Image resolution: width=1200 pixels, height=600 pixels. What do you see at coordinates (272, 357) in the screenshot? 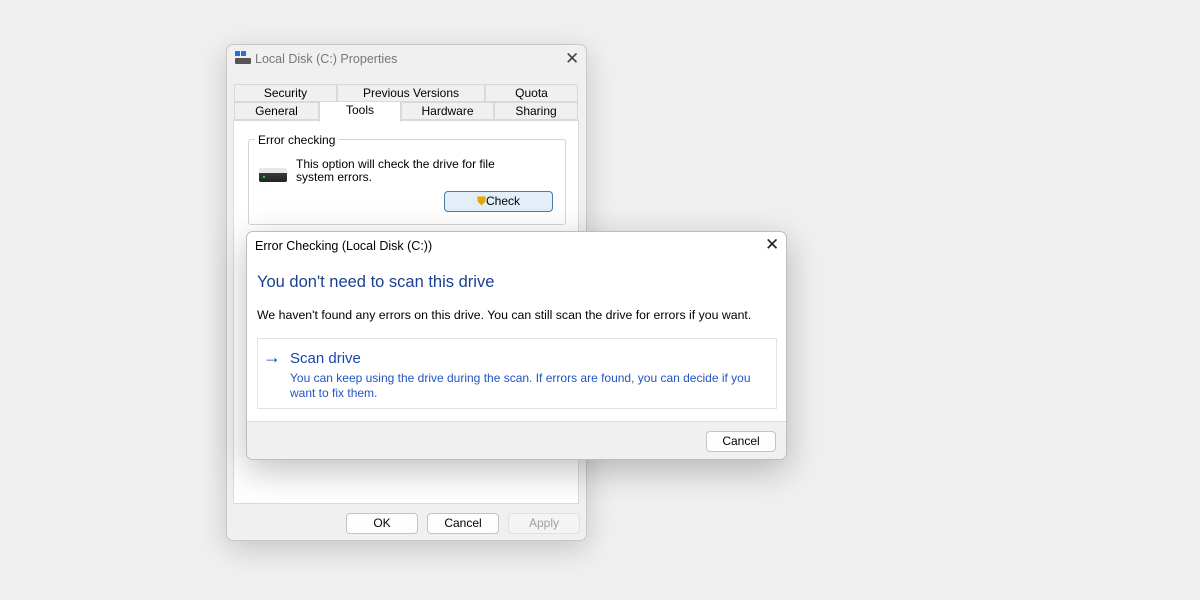
I see `arrow-right-icon: →` at bounding box center [272, 357].